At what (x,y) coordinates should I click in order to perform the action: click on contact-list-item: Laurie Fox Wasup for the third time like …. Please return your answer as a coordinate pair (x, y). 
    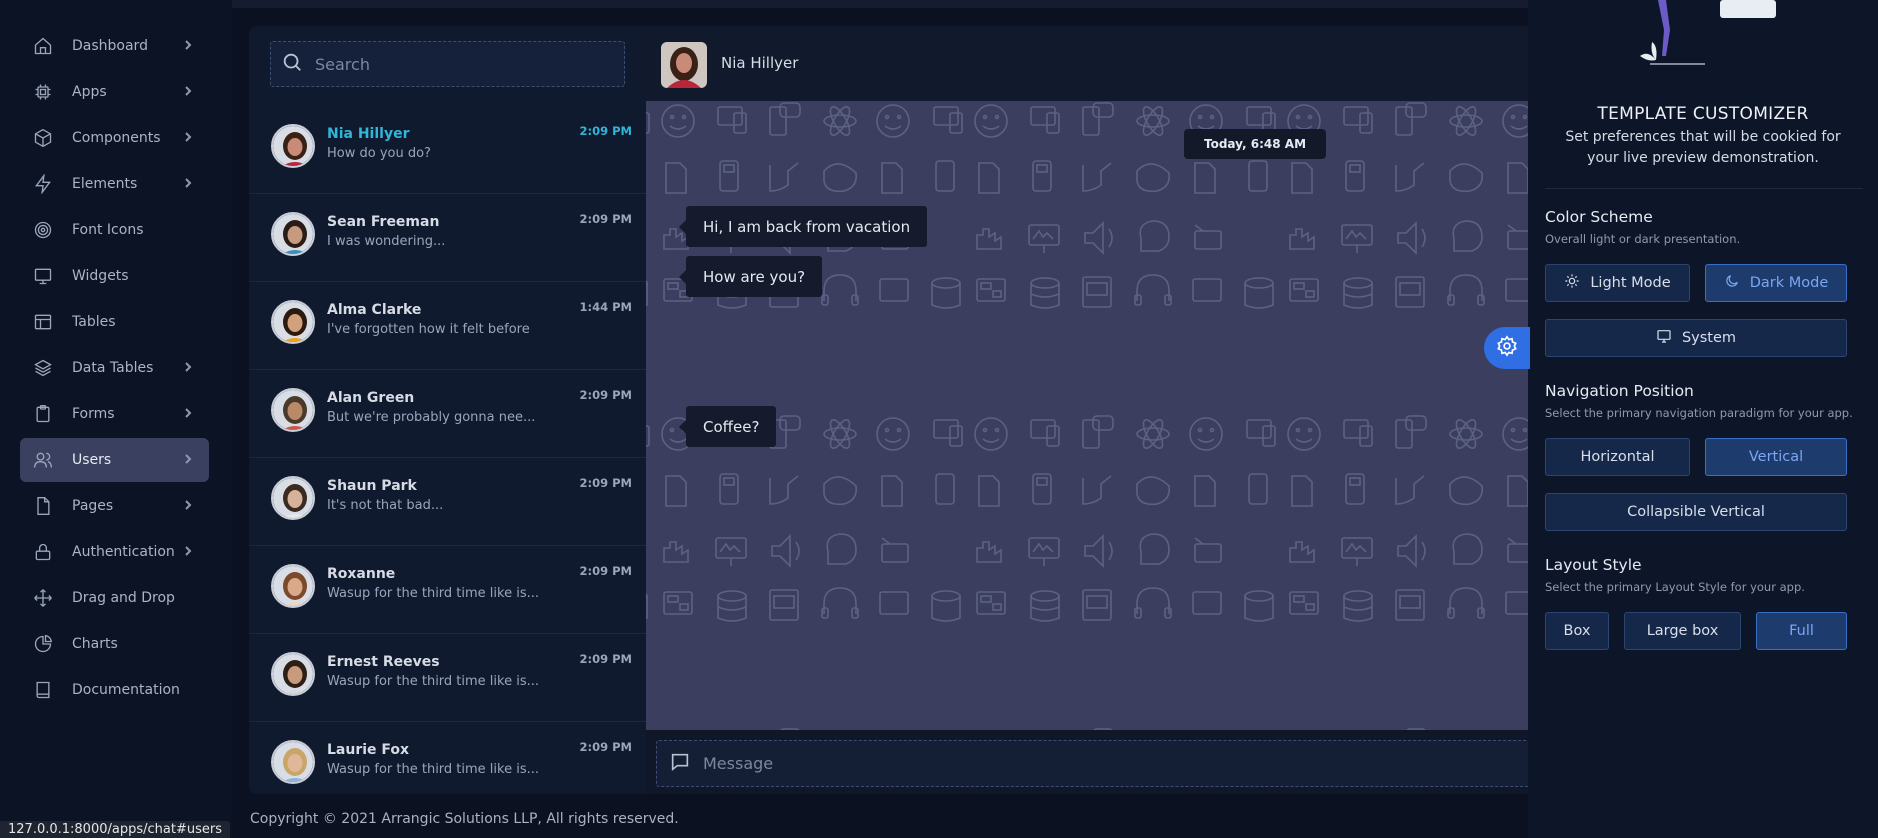
    Looking at the image, I should click on (447, 758).